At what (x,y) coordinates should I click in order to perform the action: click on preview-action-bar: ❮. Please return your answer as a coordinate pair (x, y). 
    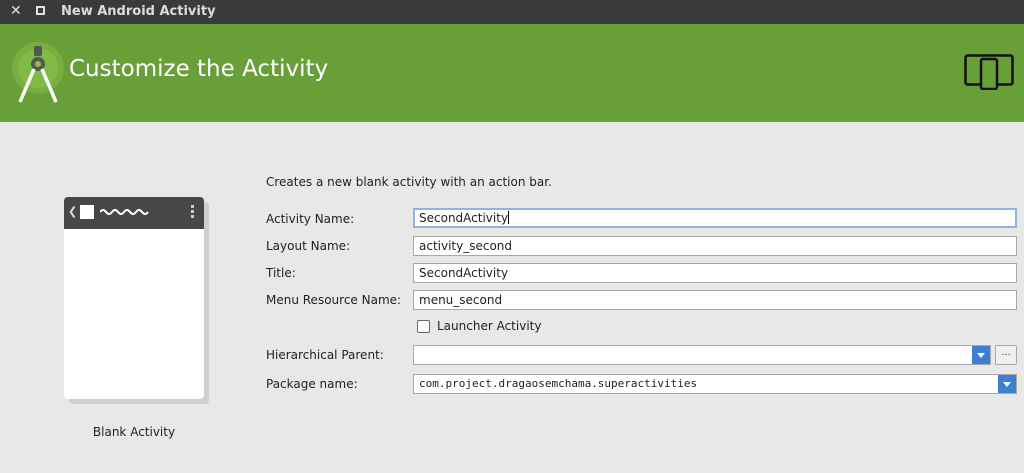
    Looking at the image, I should click on (134, 213).